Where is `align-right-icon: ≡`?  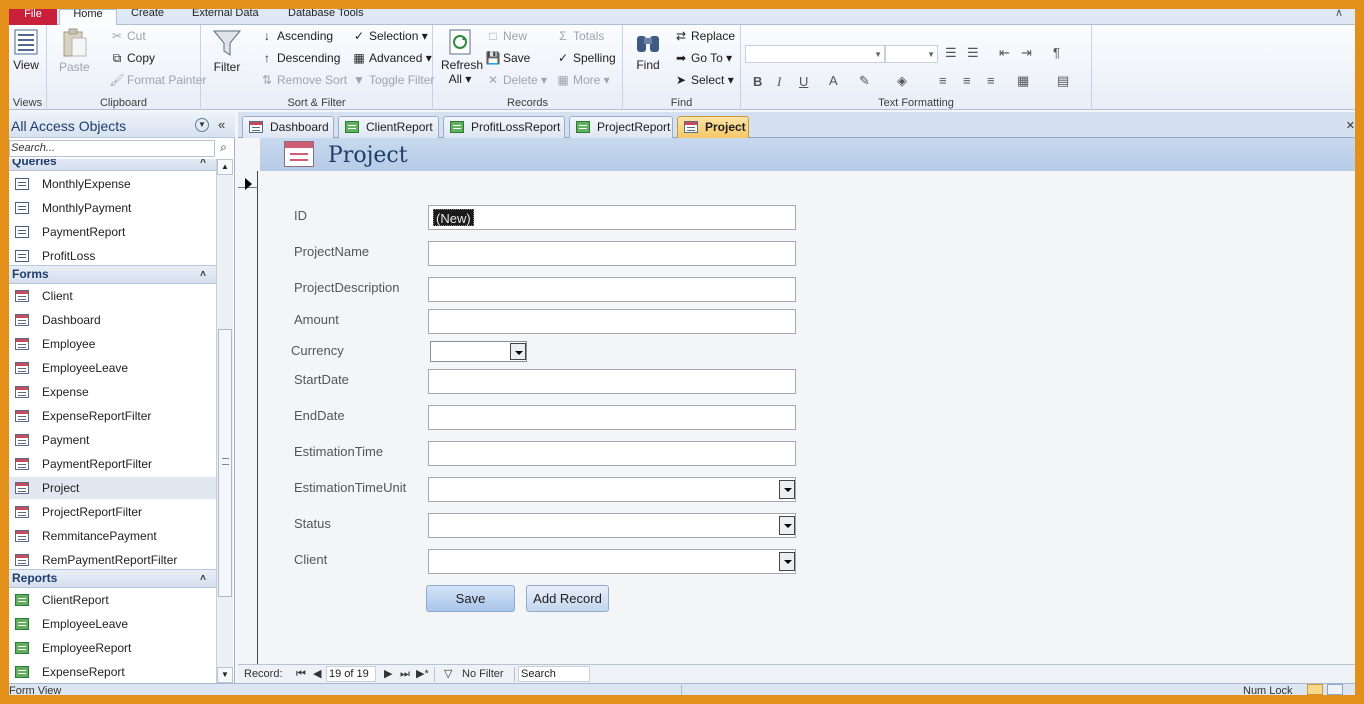
align-right-icon: ≡ is located at coordinates (991, 80).